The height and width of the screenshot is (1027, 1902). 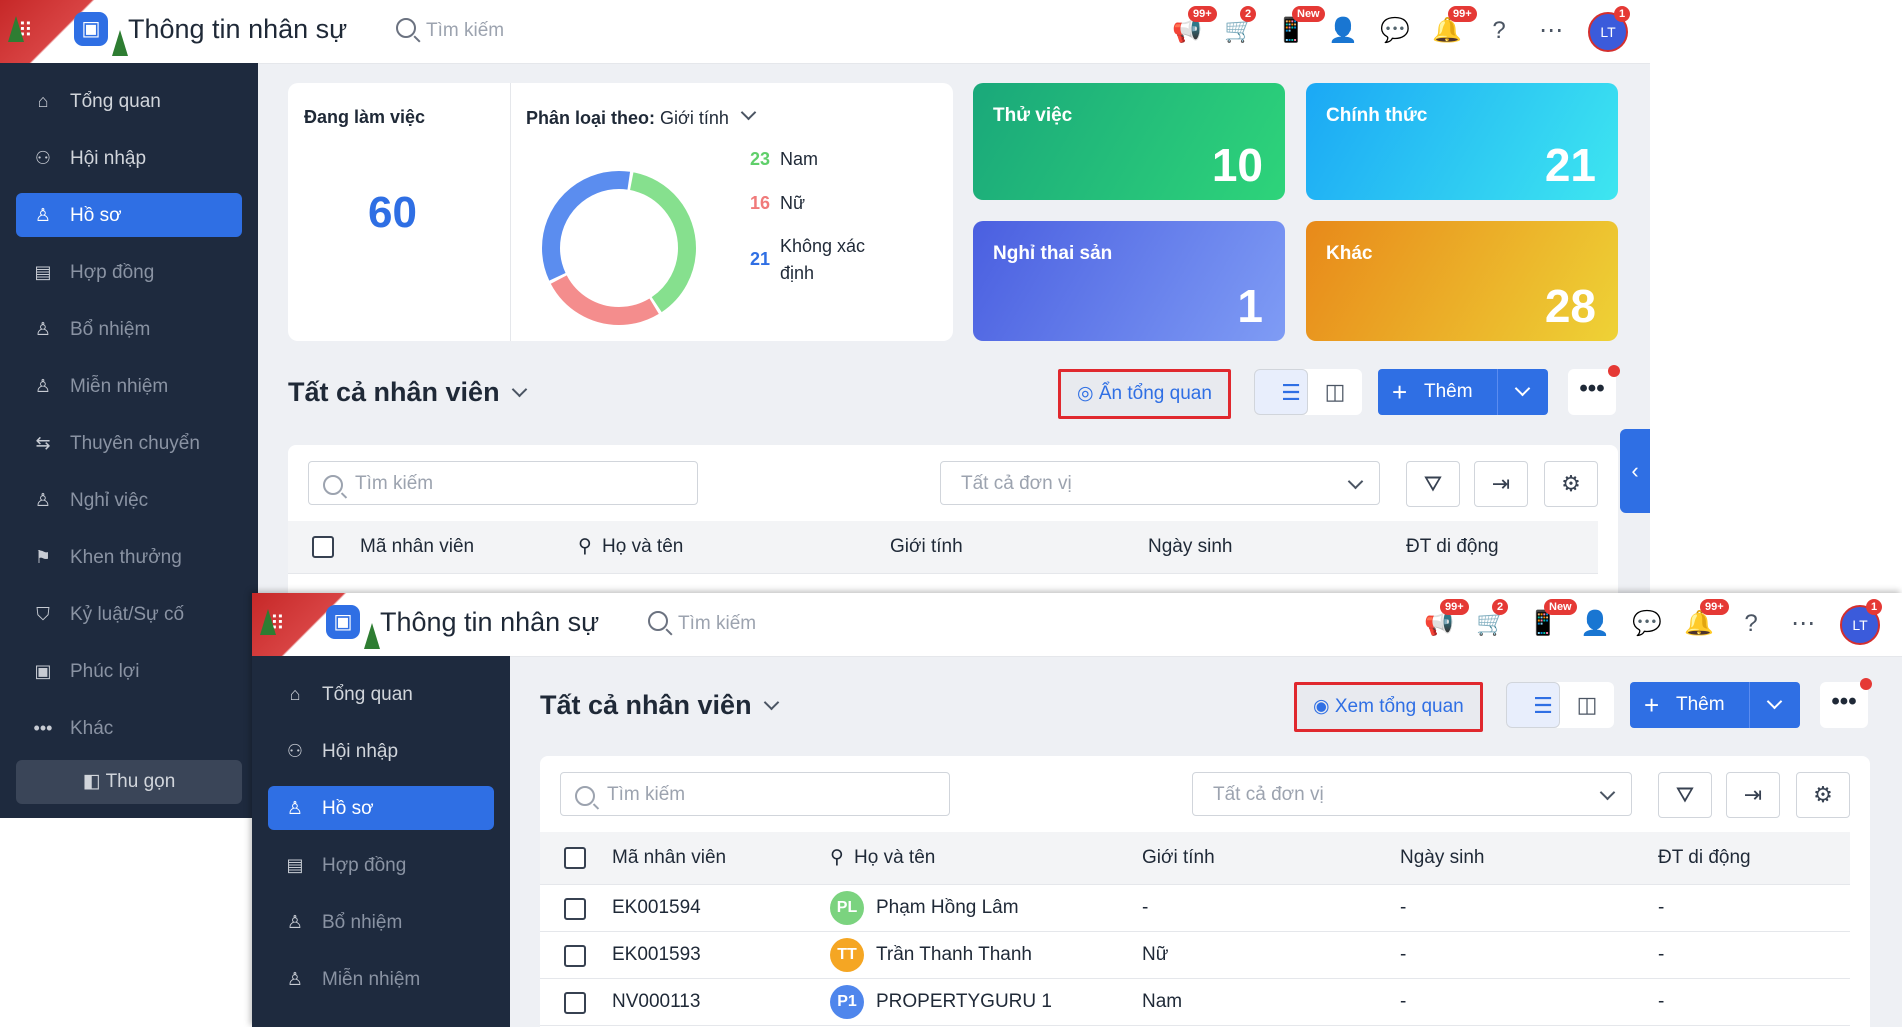 What do you see at coordinates (641, 116) in the screenshot?
I see `classify-selector: Phân loại theo: Giới tính` at bounding box center [641, 116].